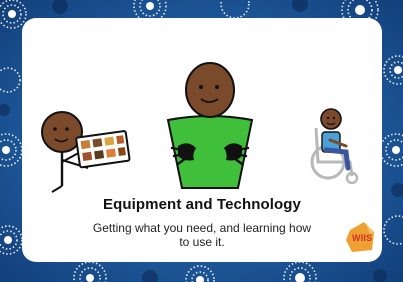  What do you see at coordinates (210, 125) in the screenshot?
I see `person-signing-icon` at bounding box center [210, 125].